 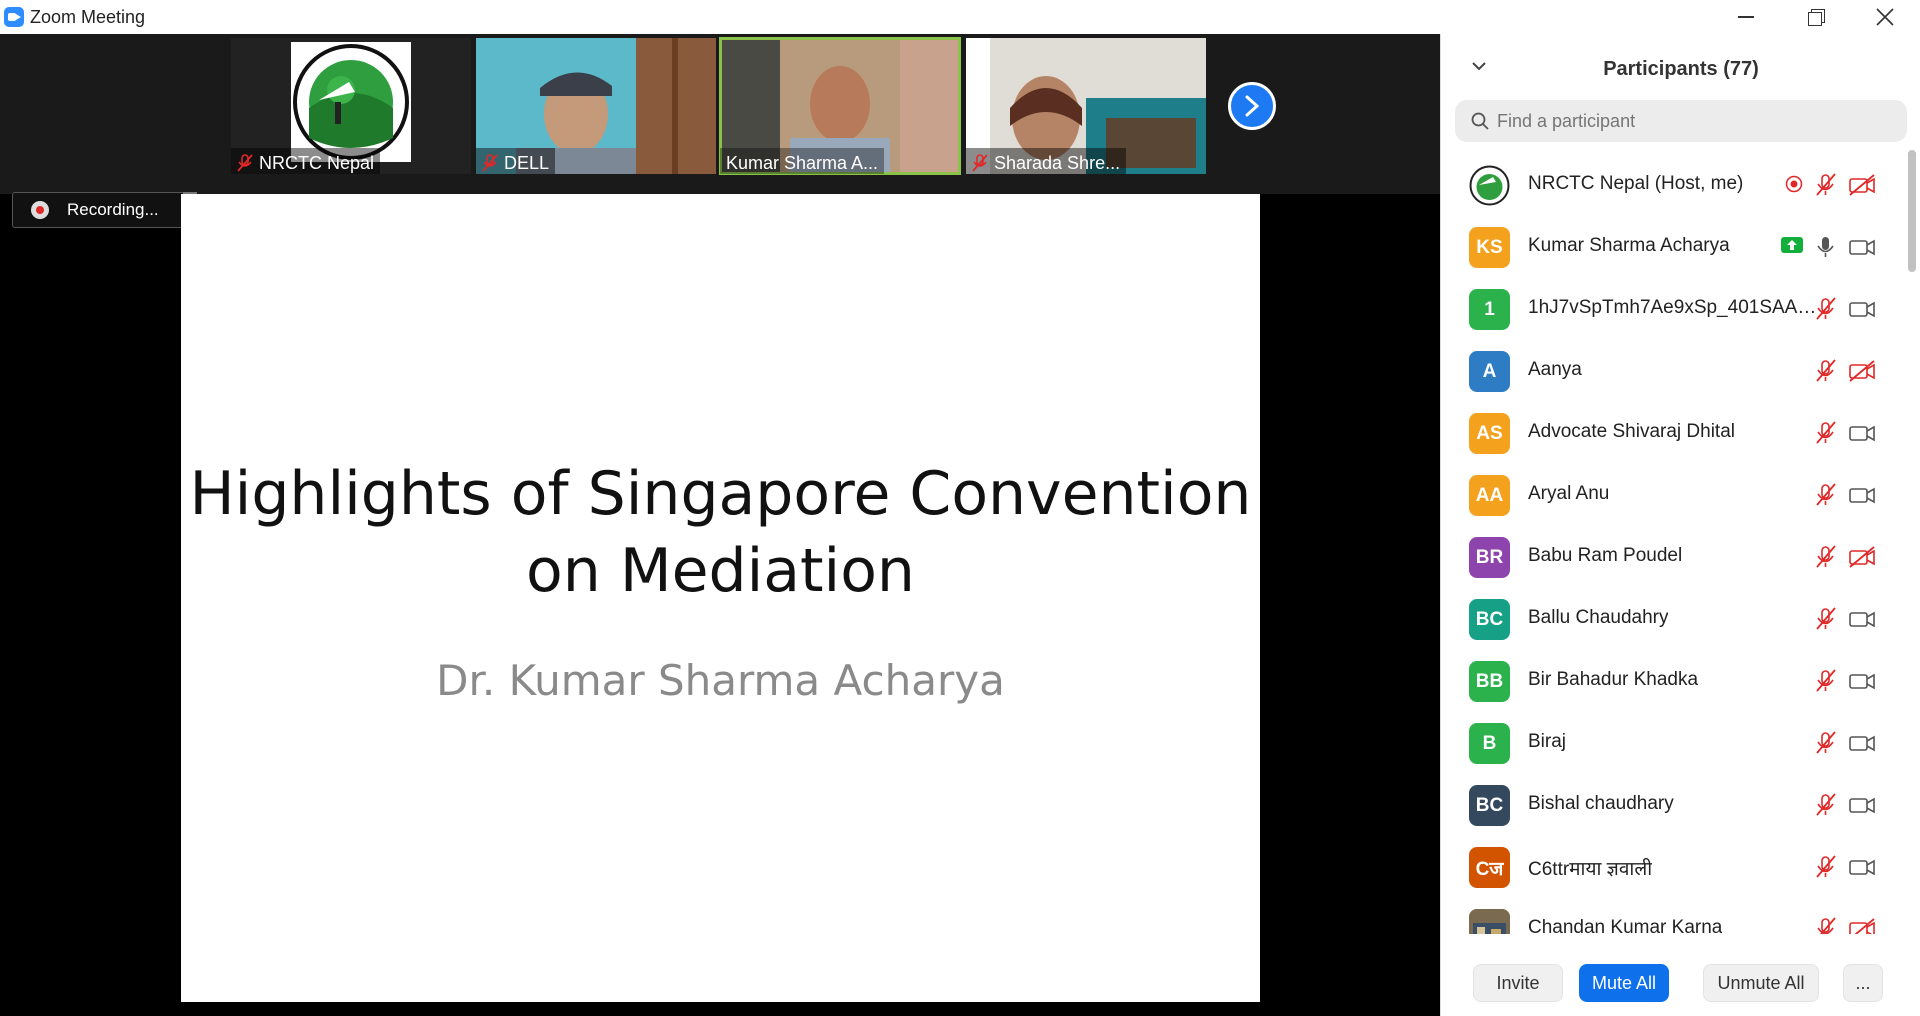 I want to click on mute-all-button: Mute All, so click(x=1624, y=983).